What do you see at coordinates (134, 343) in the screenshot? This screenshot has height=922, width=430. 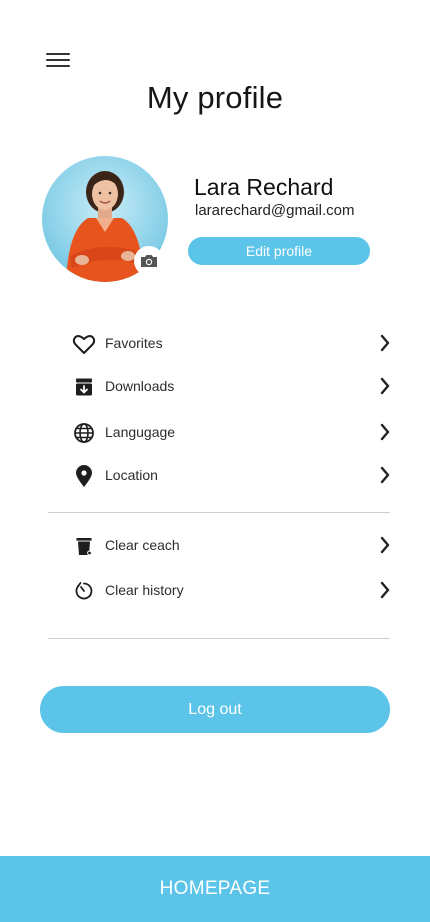 I see `menu-item-label: Favorites` at bounding box center [134, 343].